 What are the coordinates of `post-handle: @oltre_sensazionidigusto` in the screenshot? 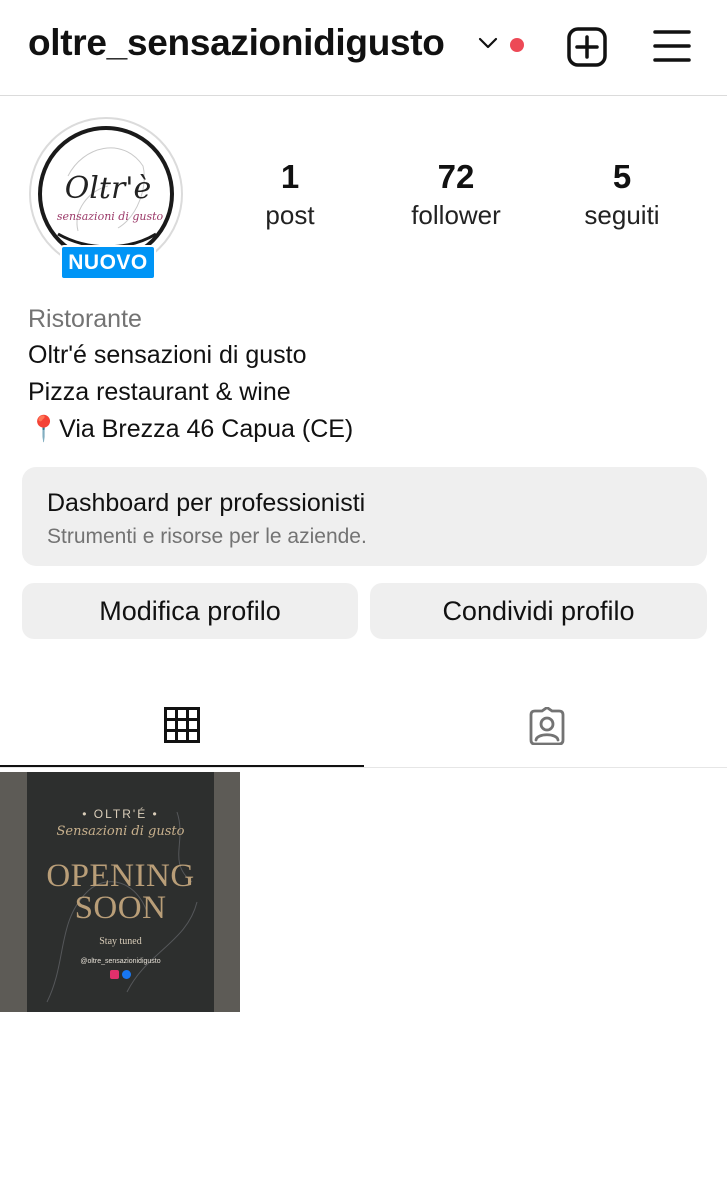 It's located at (120, 961).